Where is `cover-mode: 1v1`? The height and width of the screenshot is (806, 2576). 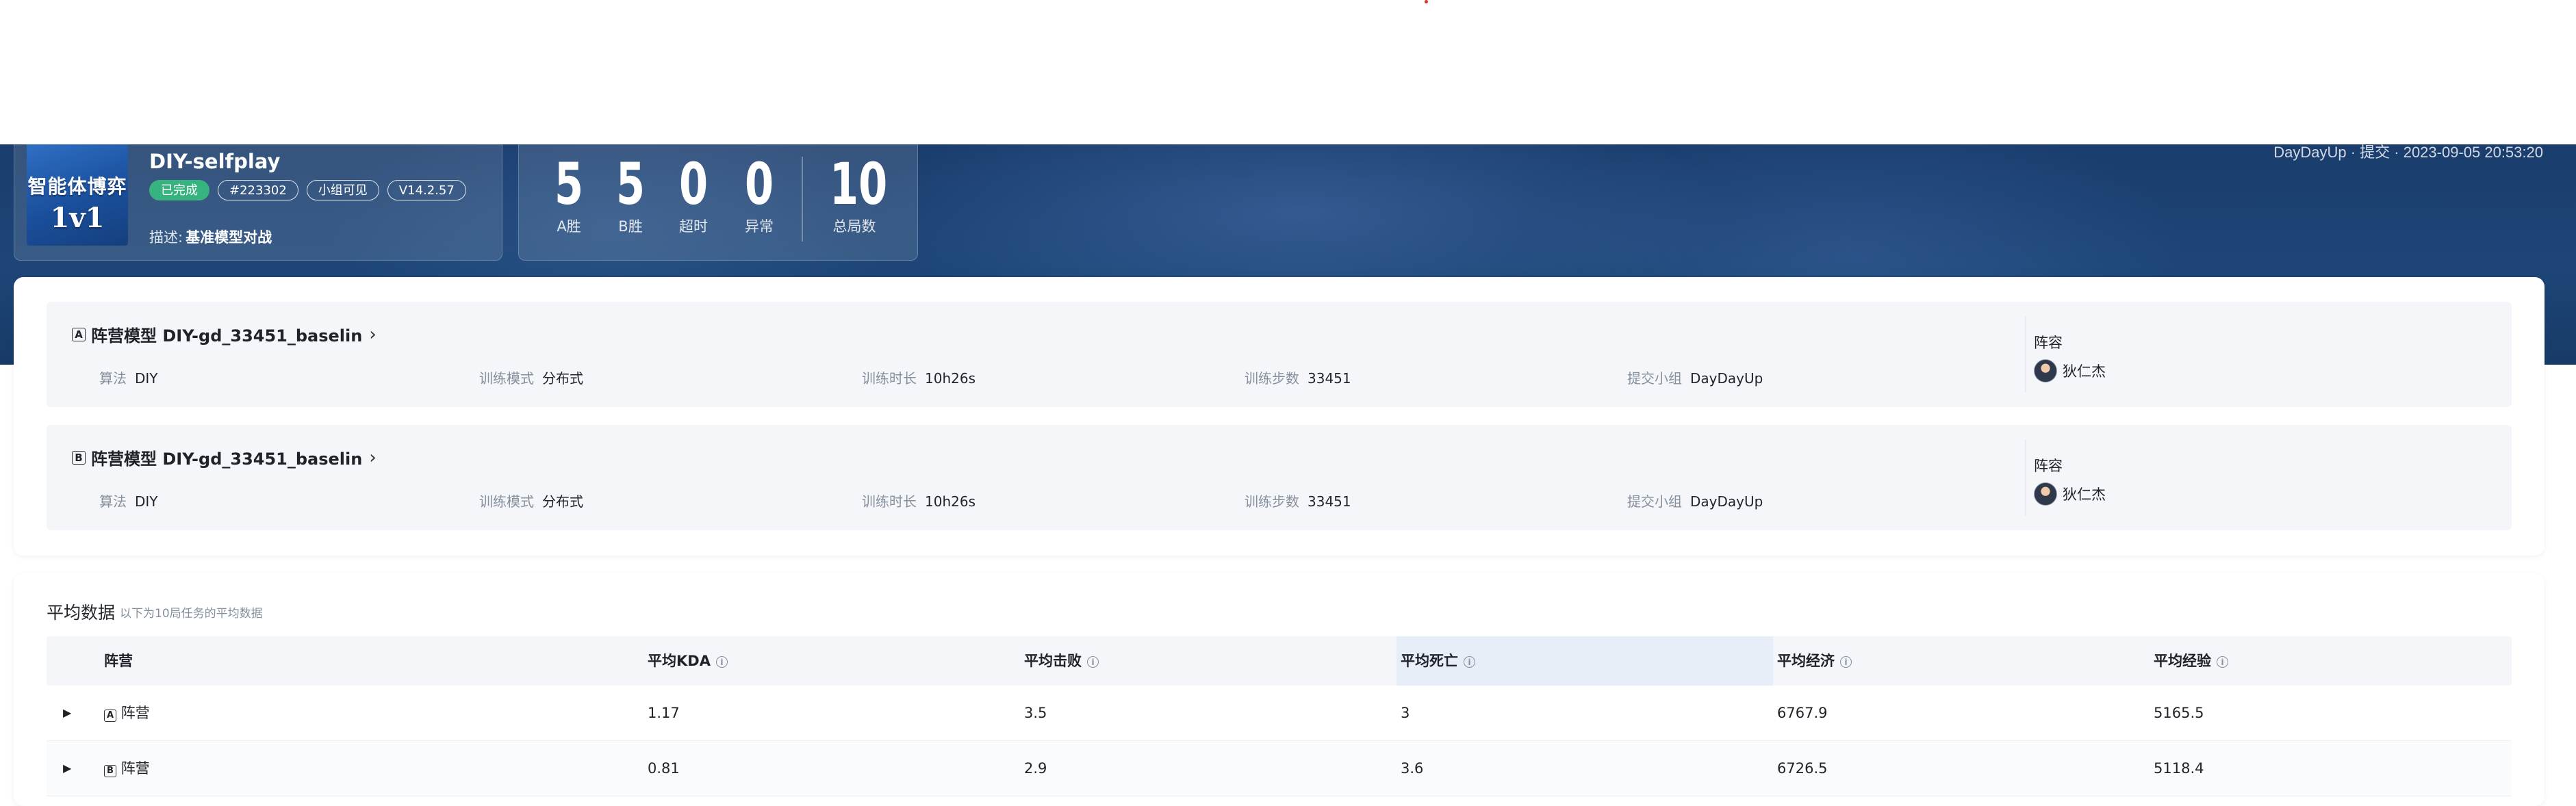
cover-mode: 1v1 is located at coordinates (77, 218).